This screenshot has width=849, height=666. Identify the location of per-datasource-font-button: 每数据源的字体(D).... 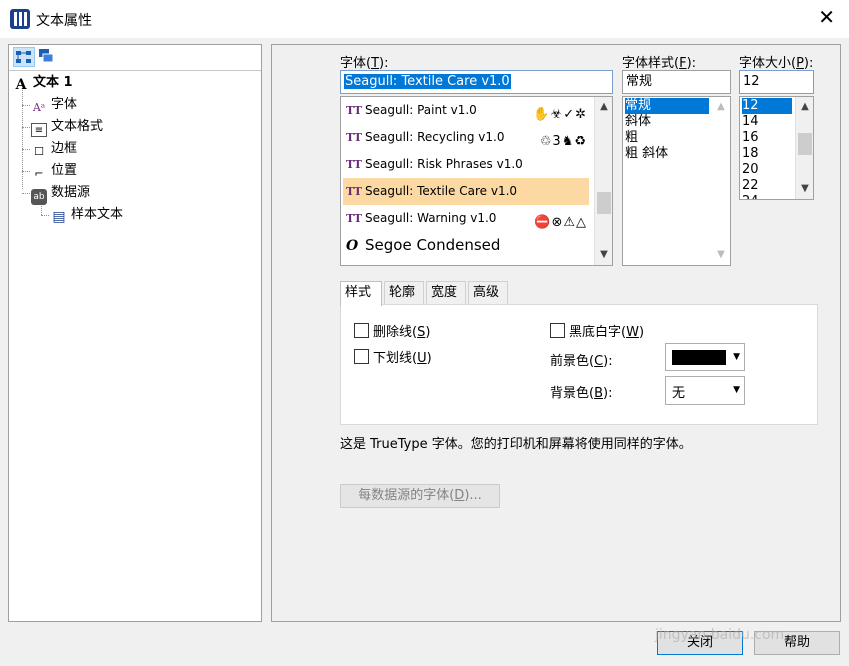
(420, 496).